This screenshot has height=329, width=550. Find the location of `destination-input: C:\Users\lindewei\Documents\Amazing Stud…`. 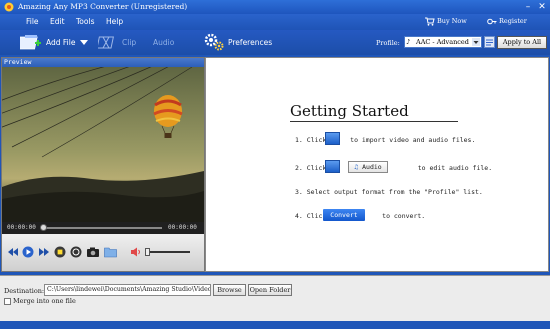

destination-input: C:\Users\lindewei\Documents\Amazing Stud… is located at coordinates (127, 290).